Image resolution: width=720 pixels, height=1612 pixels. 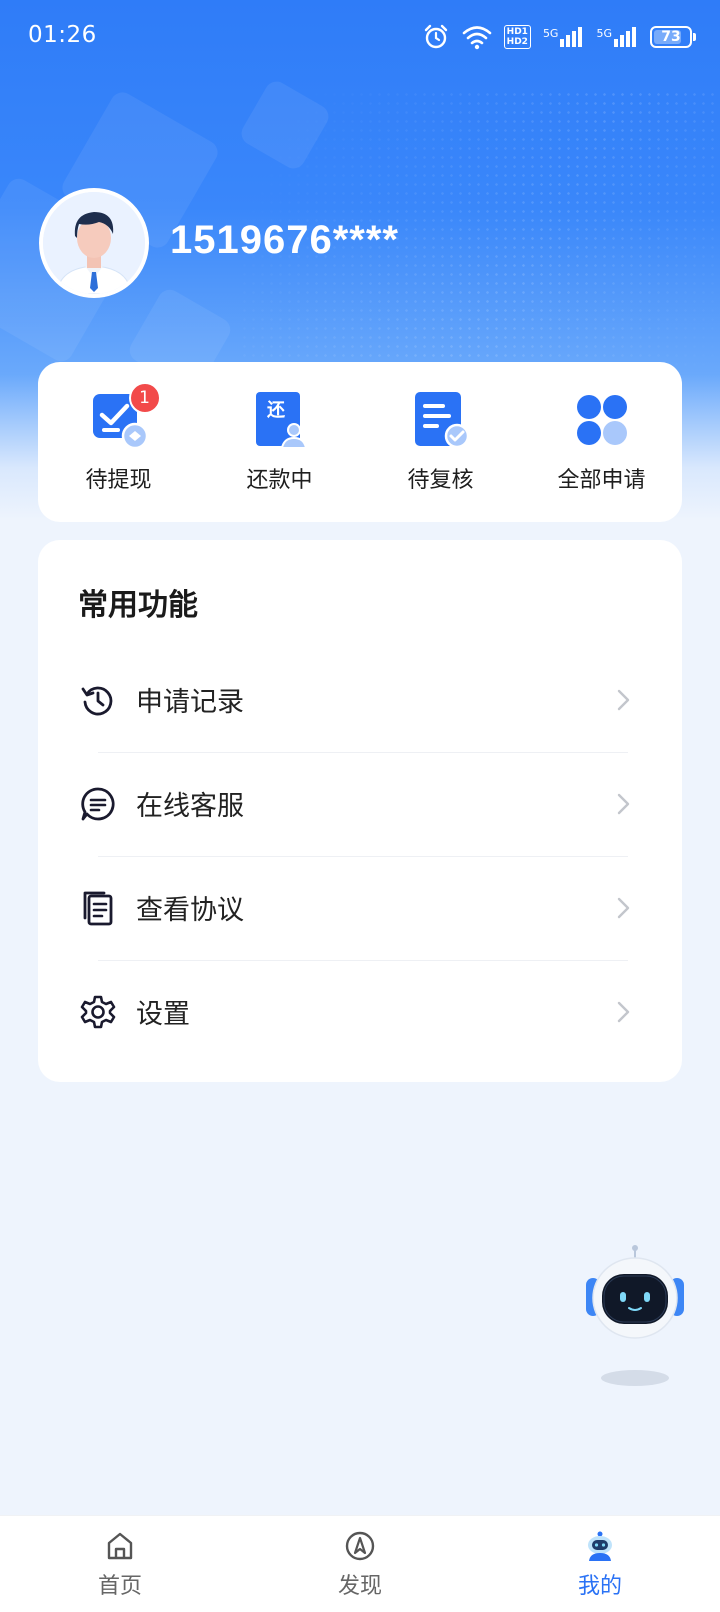 What do you see at coordinates (360, 1546) in the screenshot?
I see `compass-icon` at bounding box center [360, 1546].